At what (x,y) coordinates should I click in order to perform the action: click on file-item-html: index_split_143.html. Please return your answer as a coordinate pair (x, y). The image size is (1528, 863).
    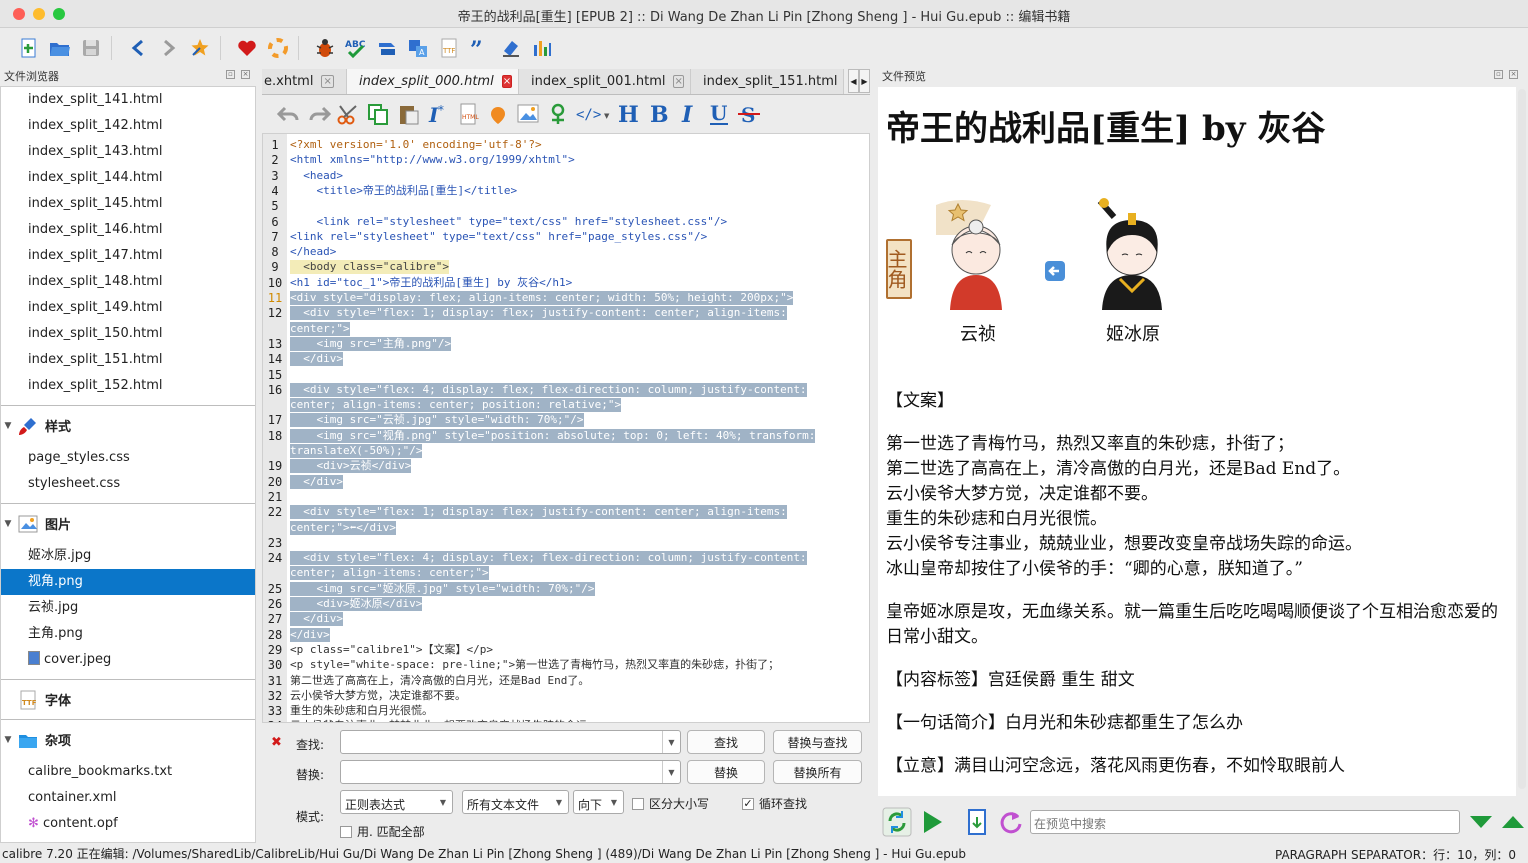
    Looking at the image, I should click on (128, 152).